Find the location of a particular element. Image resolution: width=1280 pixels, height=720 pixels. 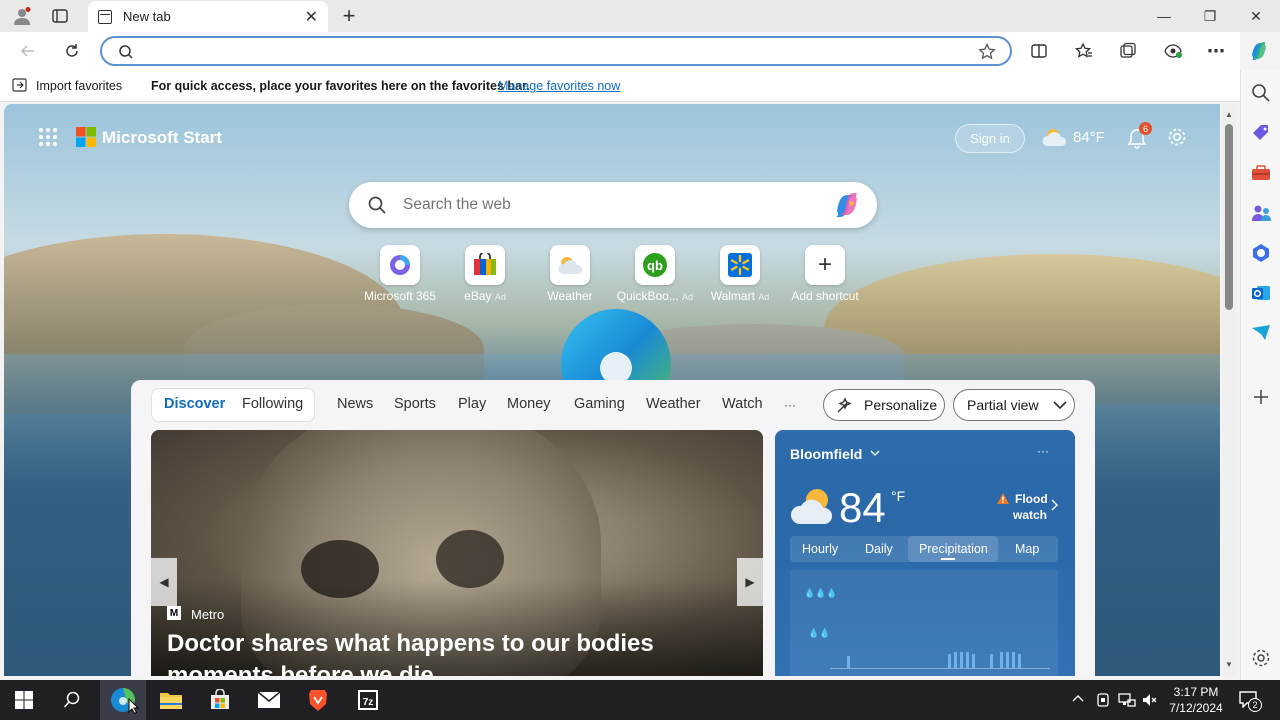

file-explorer-icon is located at coordinates (171, 700).